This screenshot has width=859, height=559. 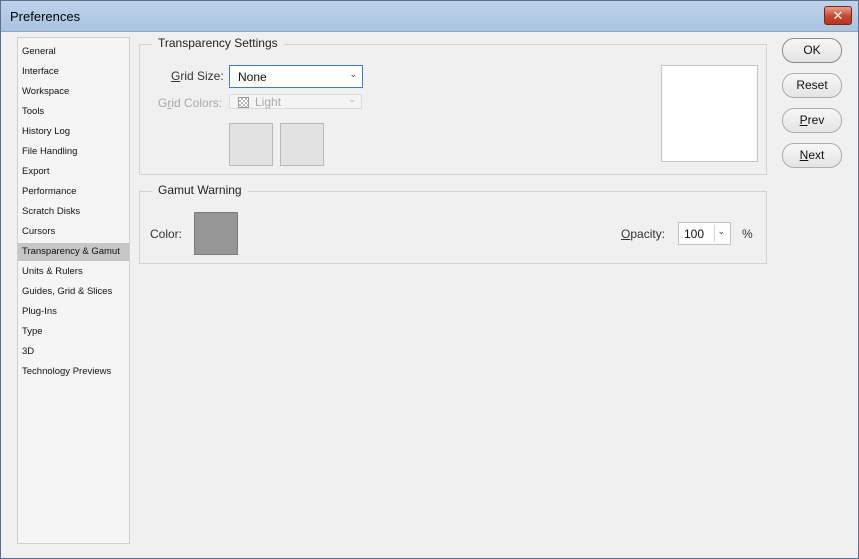 What do you see at coordinates (73, 351) in the screenshot?
I see `sidebar-item-3d: 3D` at bounding box center [73, 351].